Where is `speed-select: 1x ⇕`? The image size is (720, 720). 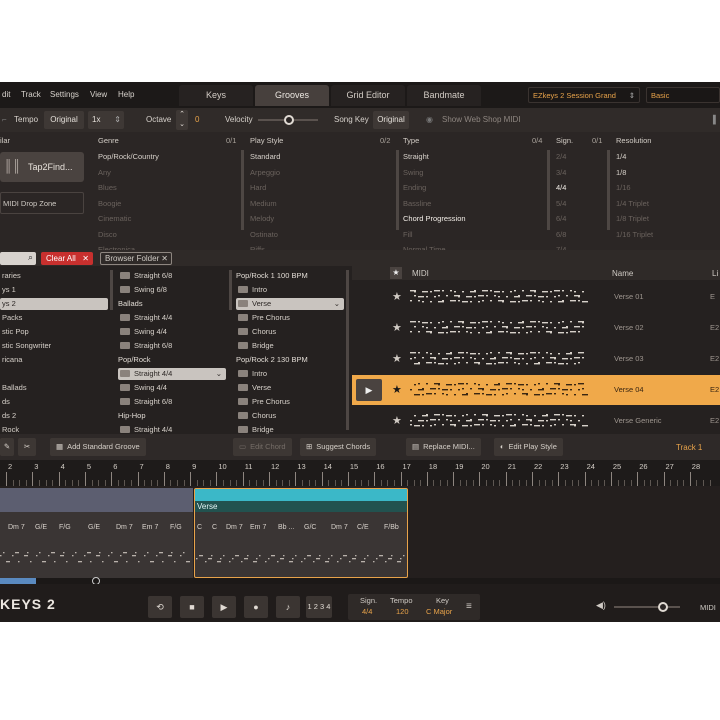
speed-select: 1x ⇕ is located at coordinates (106, 120).